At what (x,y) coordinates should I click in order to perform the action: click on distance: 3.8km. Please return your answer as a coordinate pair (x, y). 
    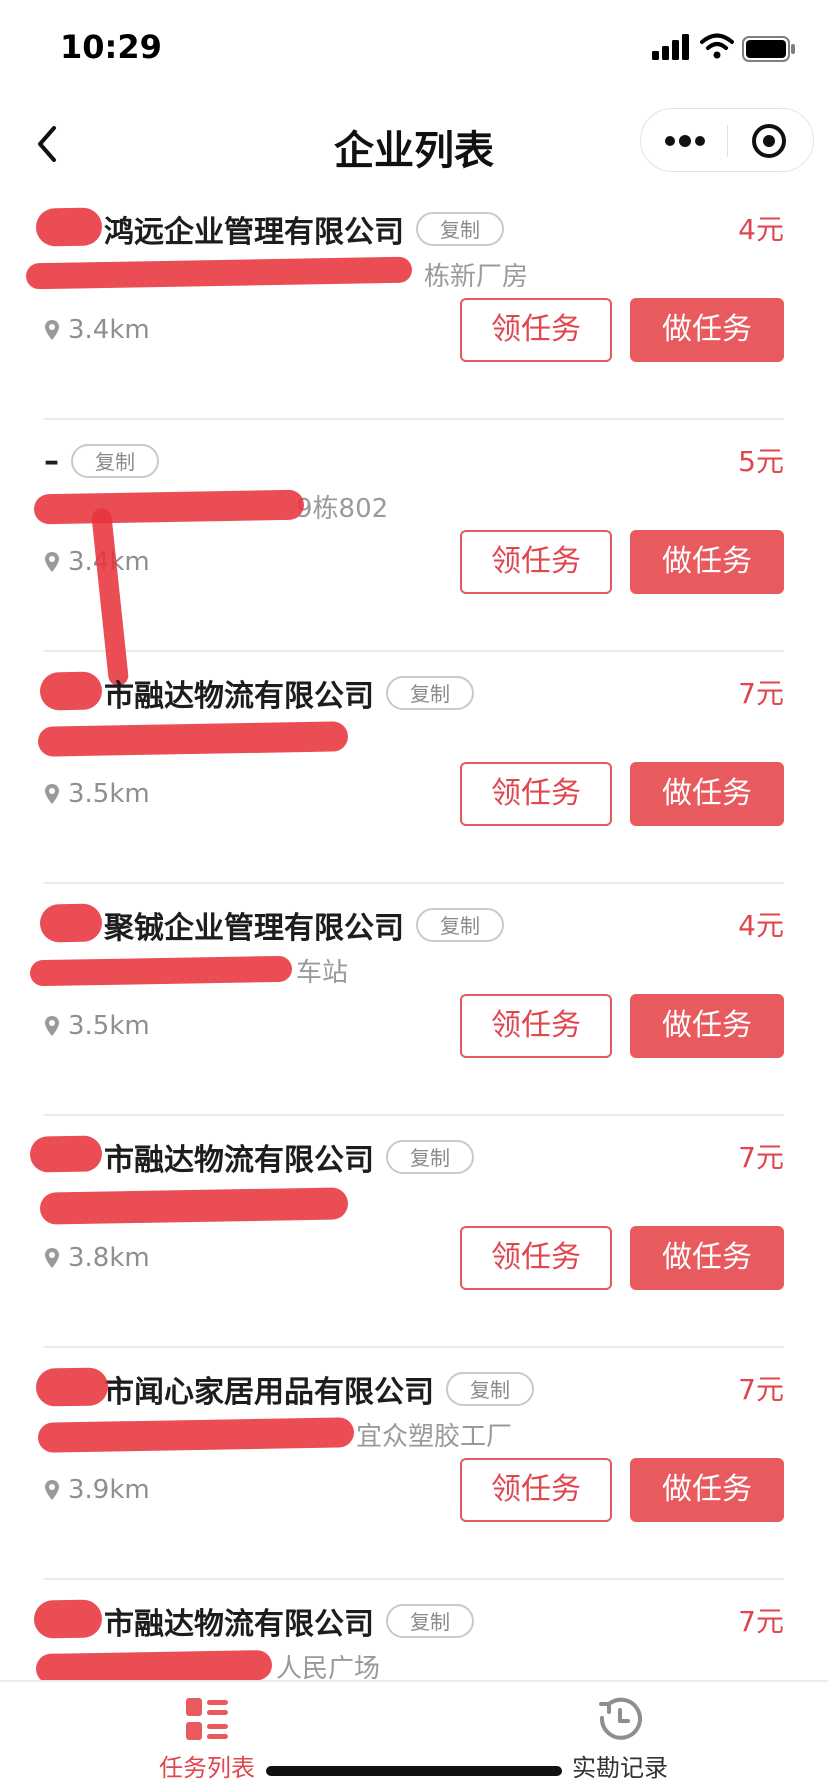
    Looking at the image, I should click on (109, 1258).